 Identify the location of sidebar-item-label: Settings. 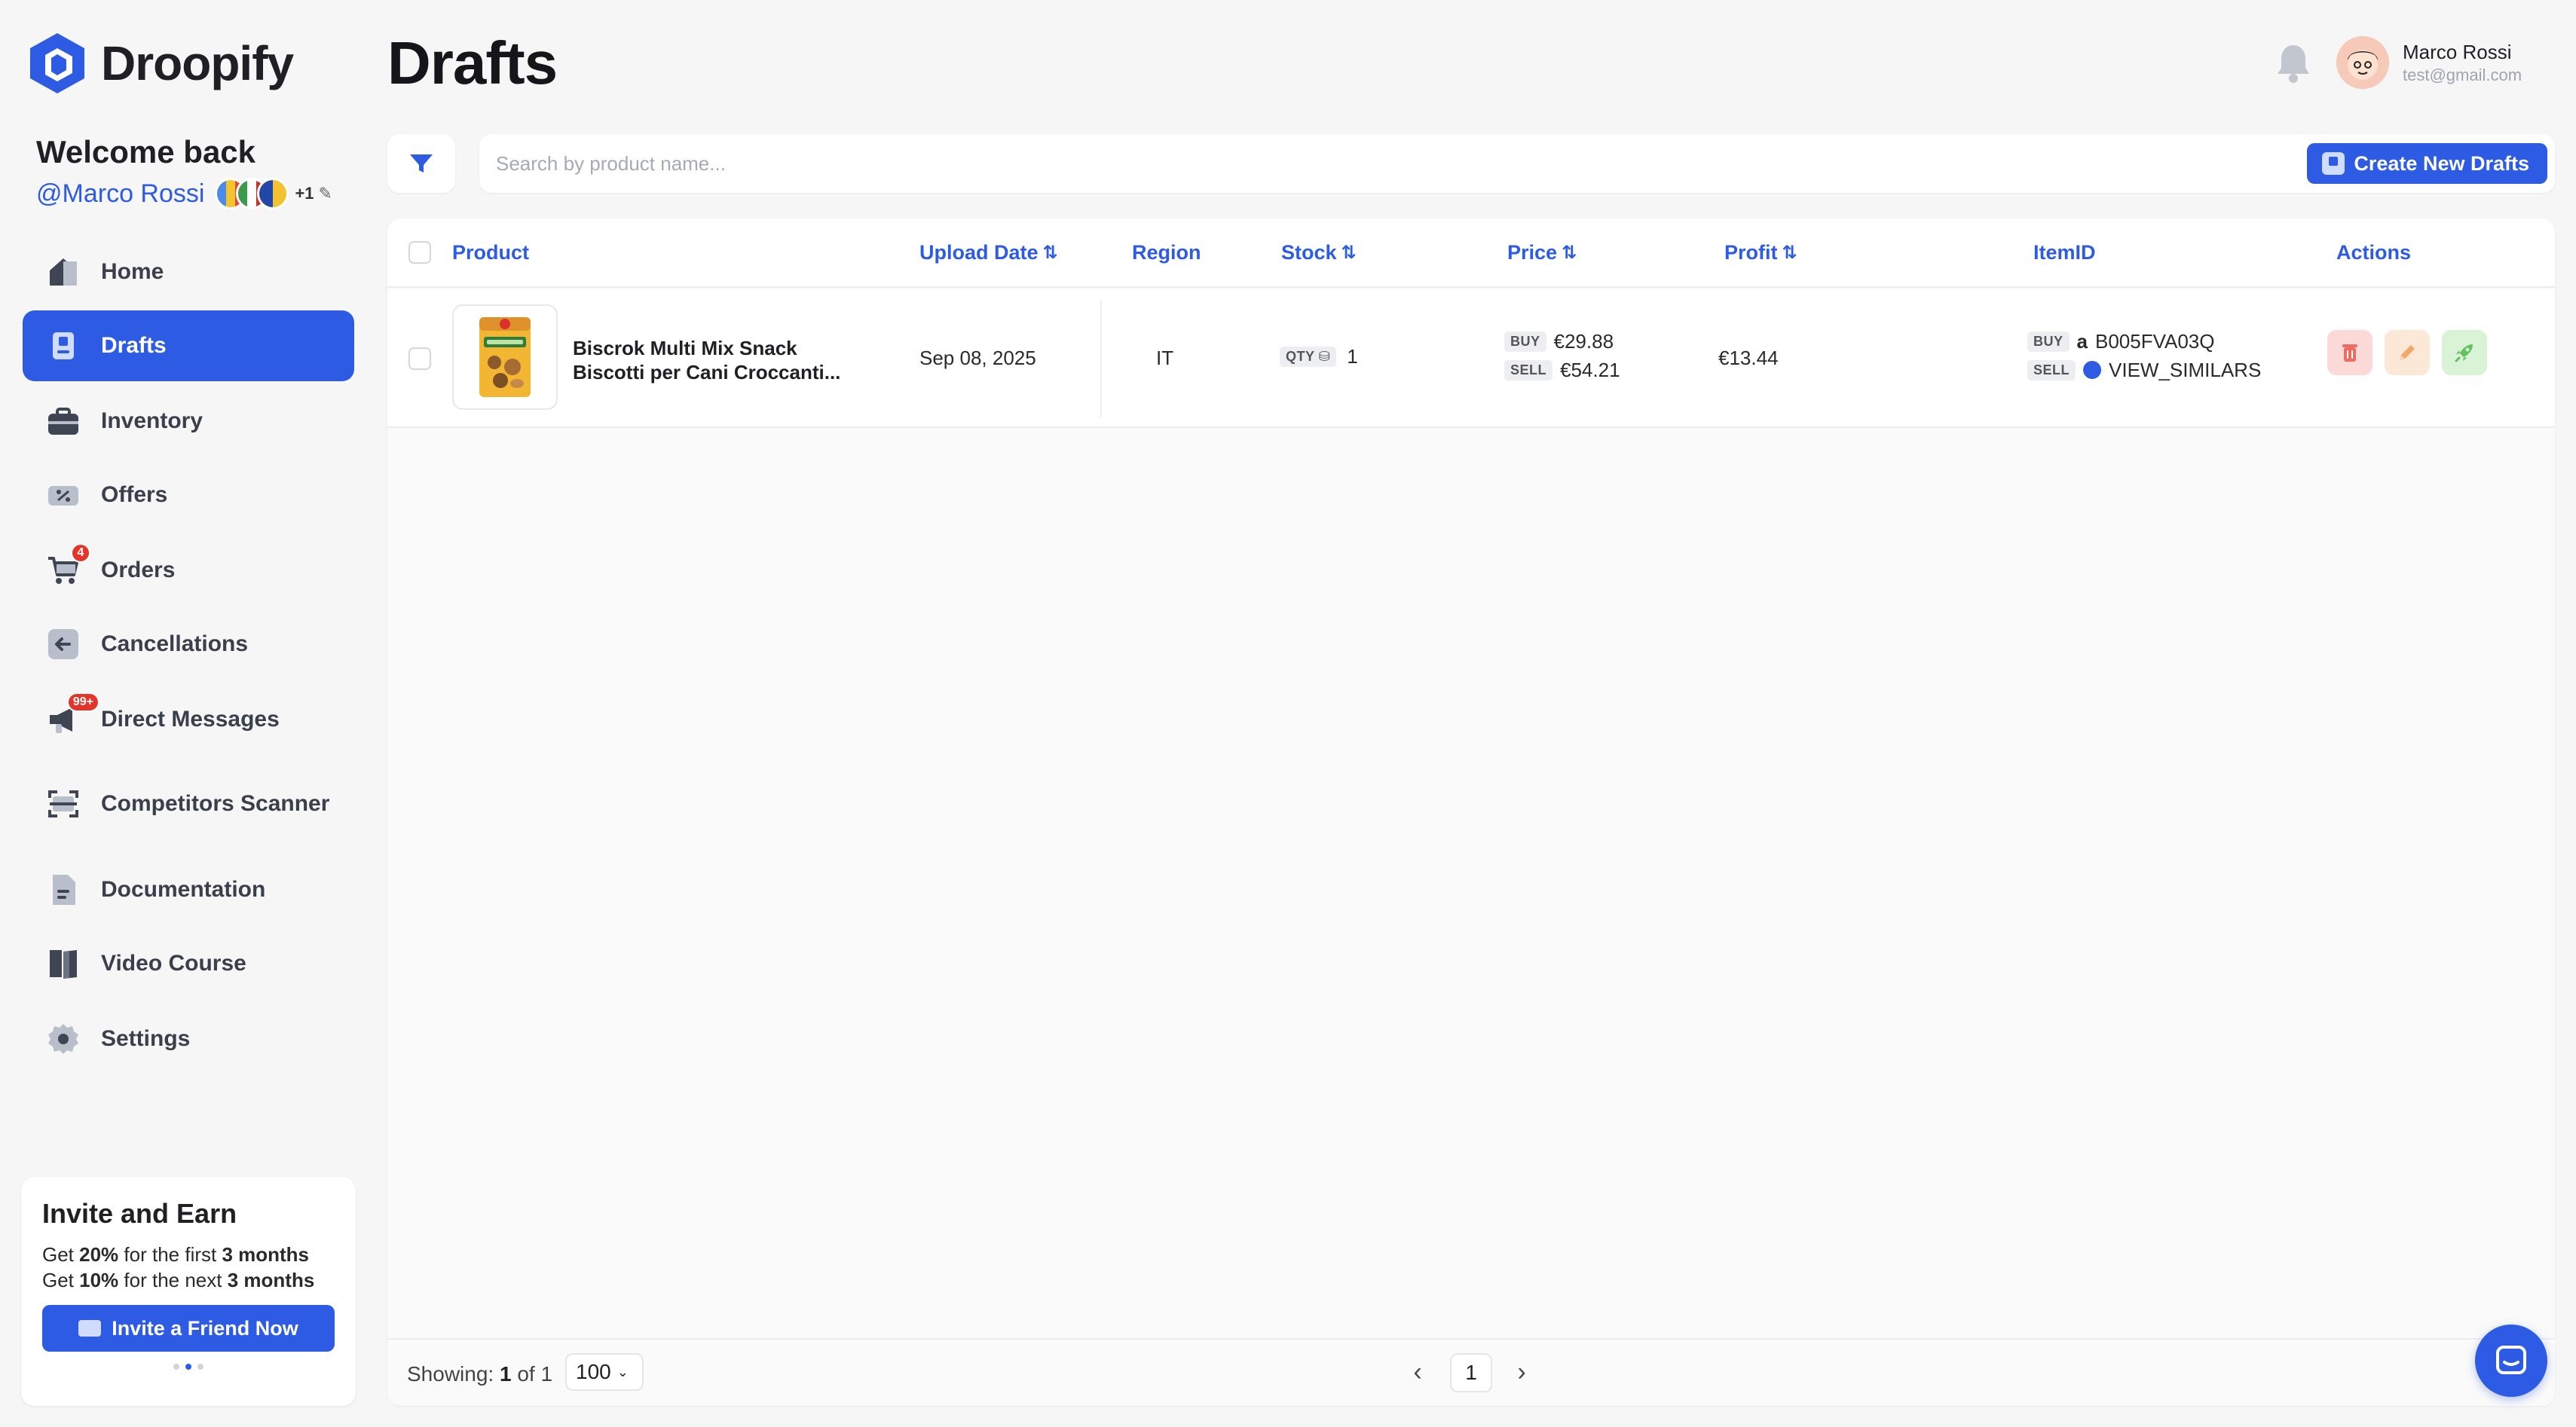
(146, 1038).